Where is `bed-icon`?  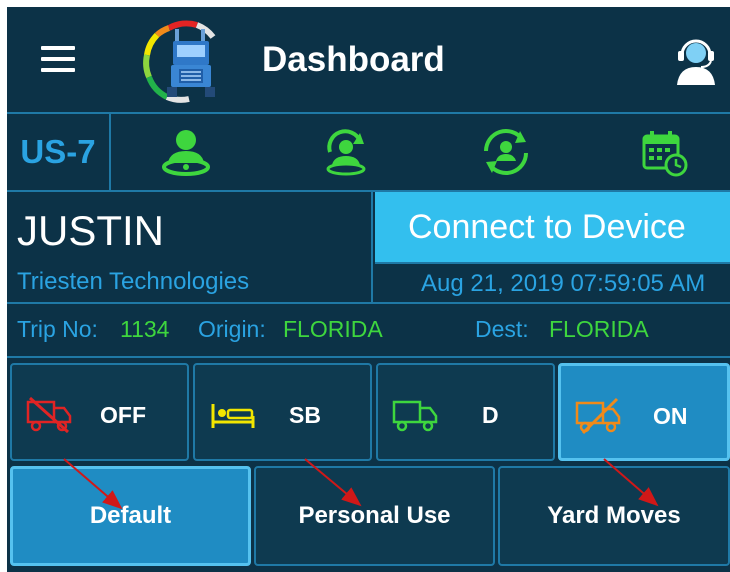 bed-icon is located at coordinates (233, 416).